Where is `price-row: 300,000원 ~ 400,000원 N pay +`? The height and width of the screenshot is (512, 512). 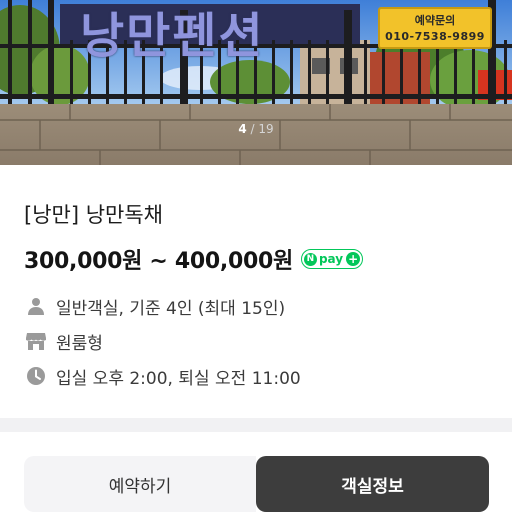
price-row: 300,000원 ~ 400,000원 N pay + is located at coordinates (194, 259).